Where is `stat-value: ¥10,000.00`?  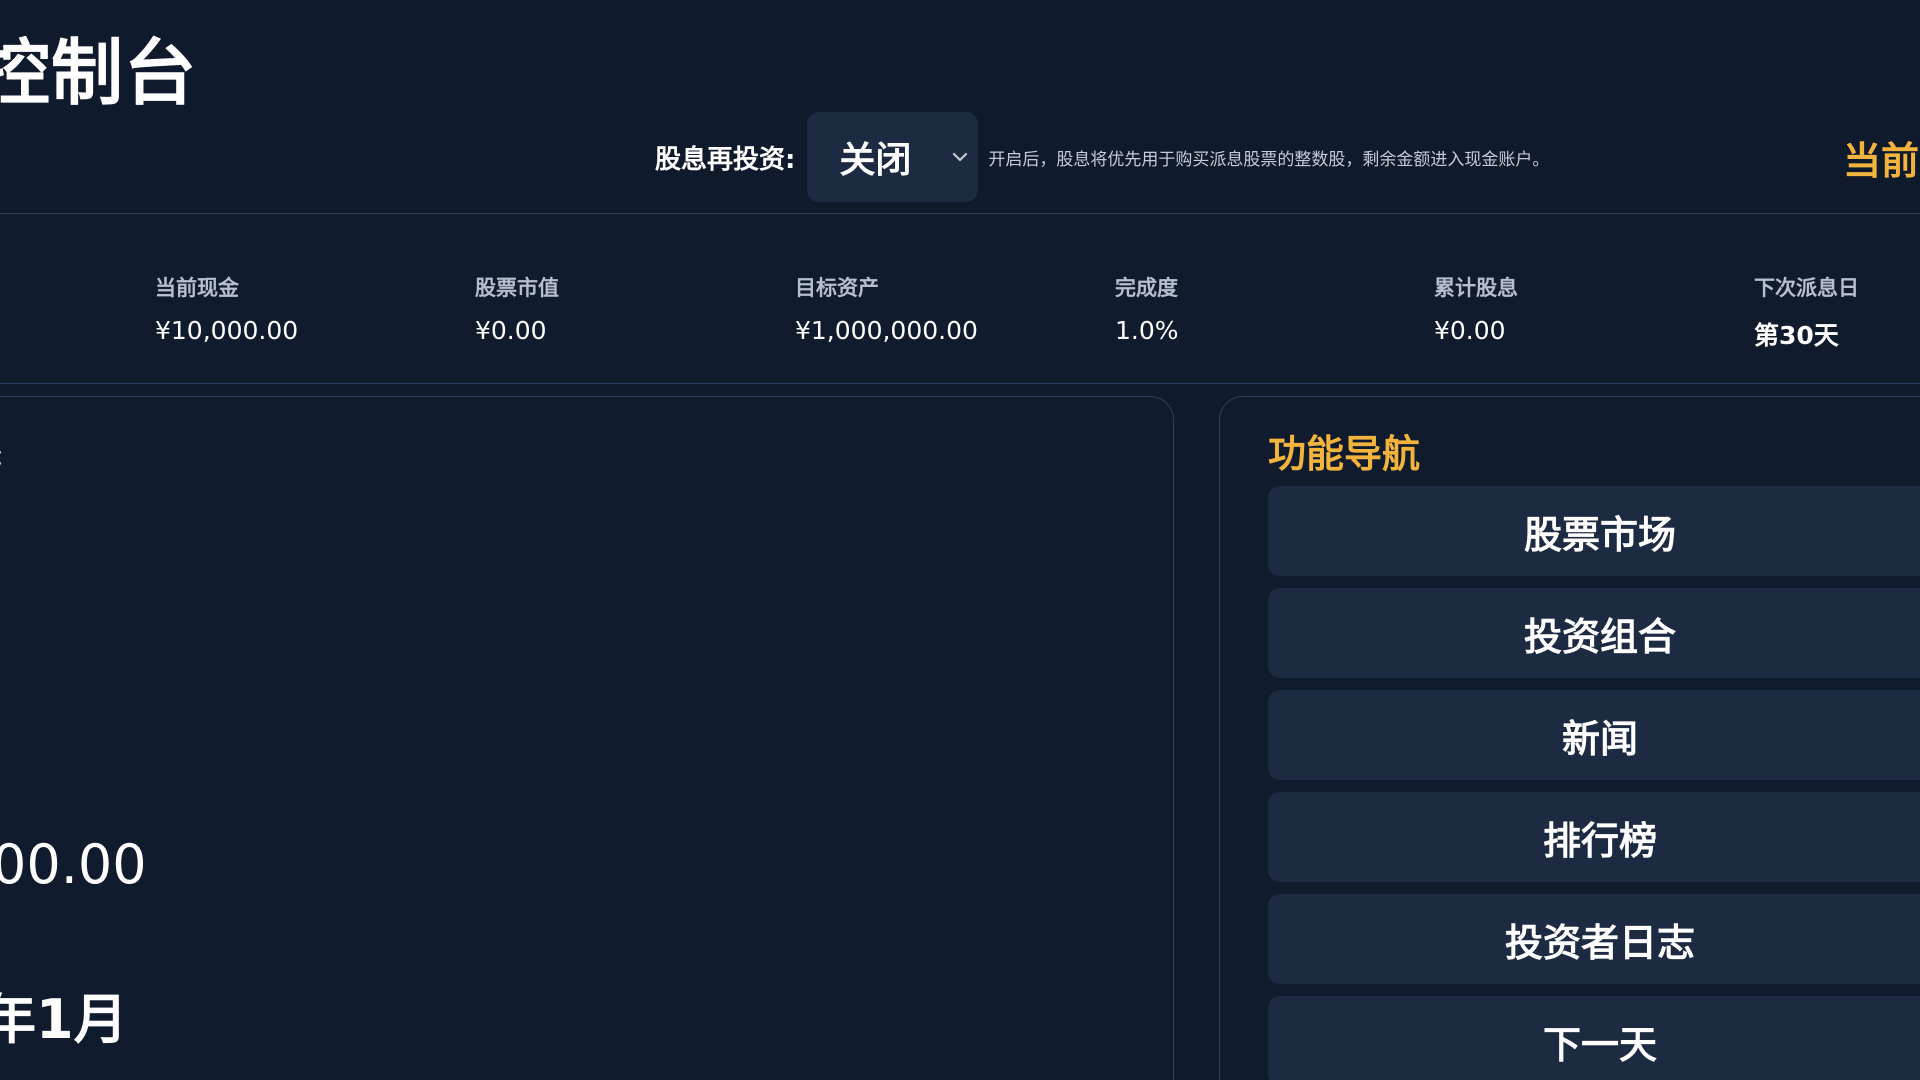 stat-value: ¥10,000.00 is located at coordinates (227, 330).